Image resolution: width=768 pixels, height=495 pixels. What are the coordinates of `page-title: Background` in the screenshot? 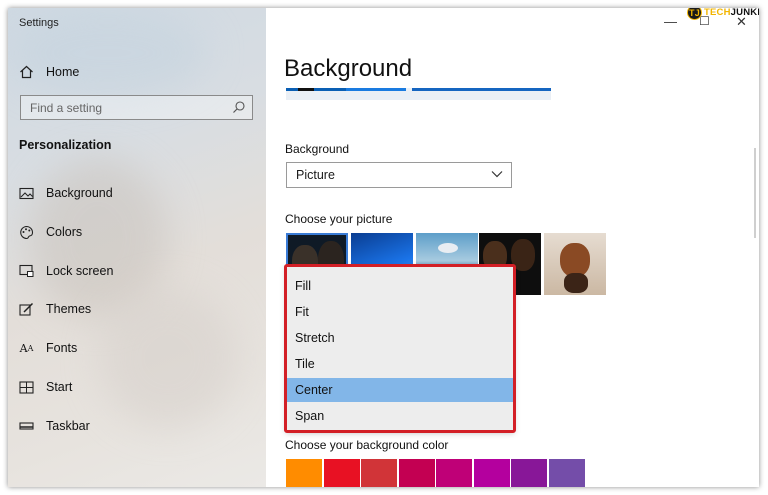 It's located at (348, 68).